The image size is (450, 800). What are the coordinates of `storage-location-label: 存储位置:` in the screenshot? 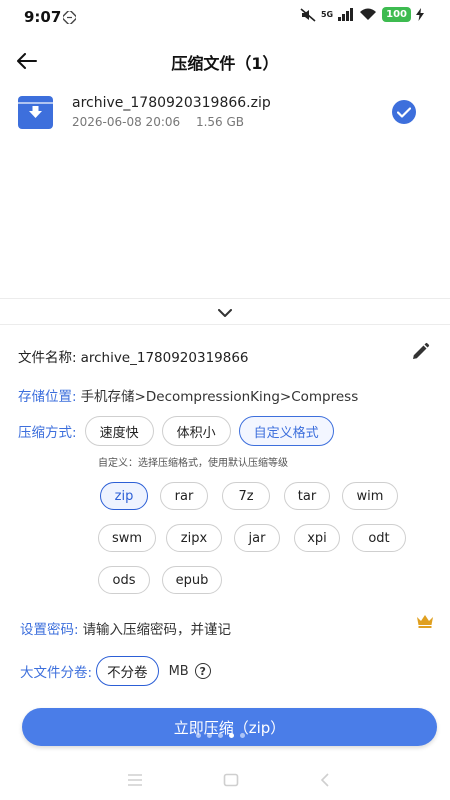 It's located at (47, 397).